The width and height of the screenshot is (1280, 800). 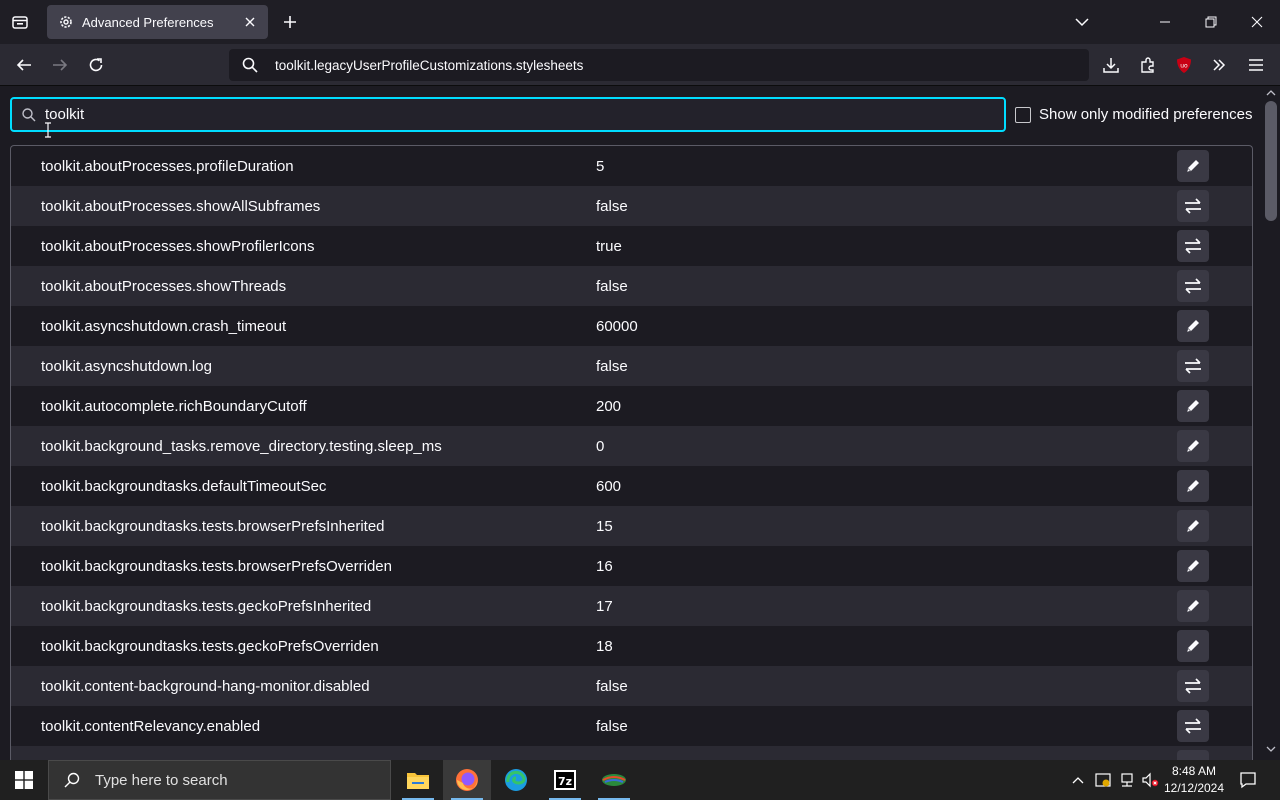 I want to click on taskbar-search-placeholder: Type here to search, so click(x=161, y=780).